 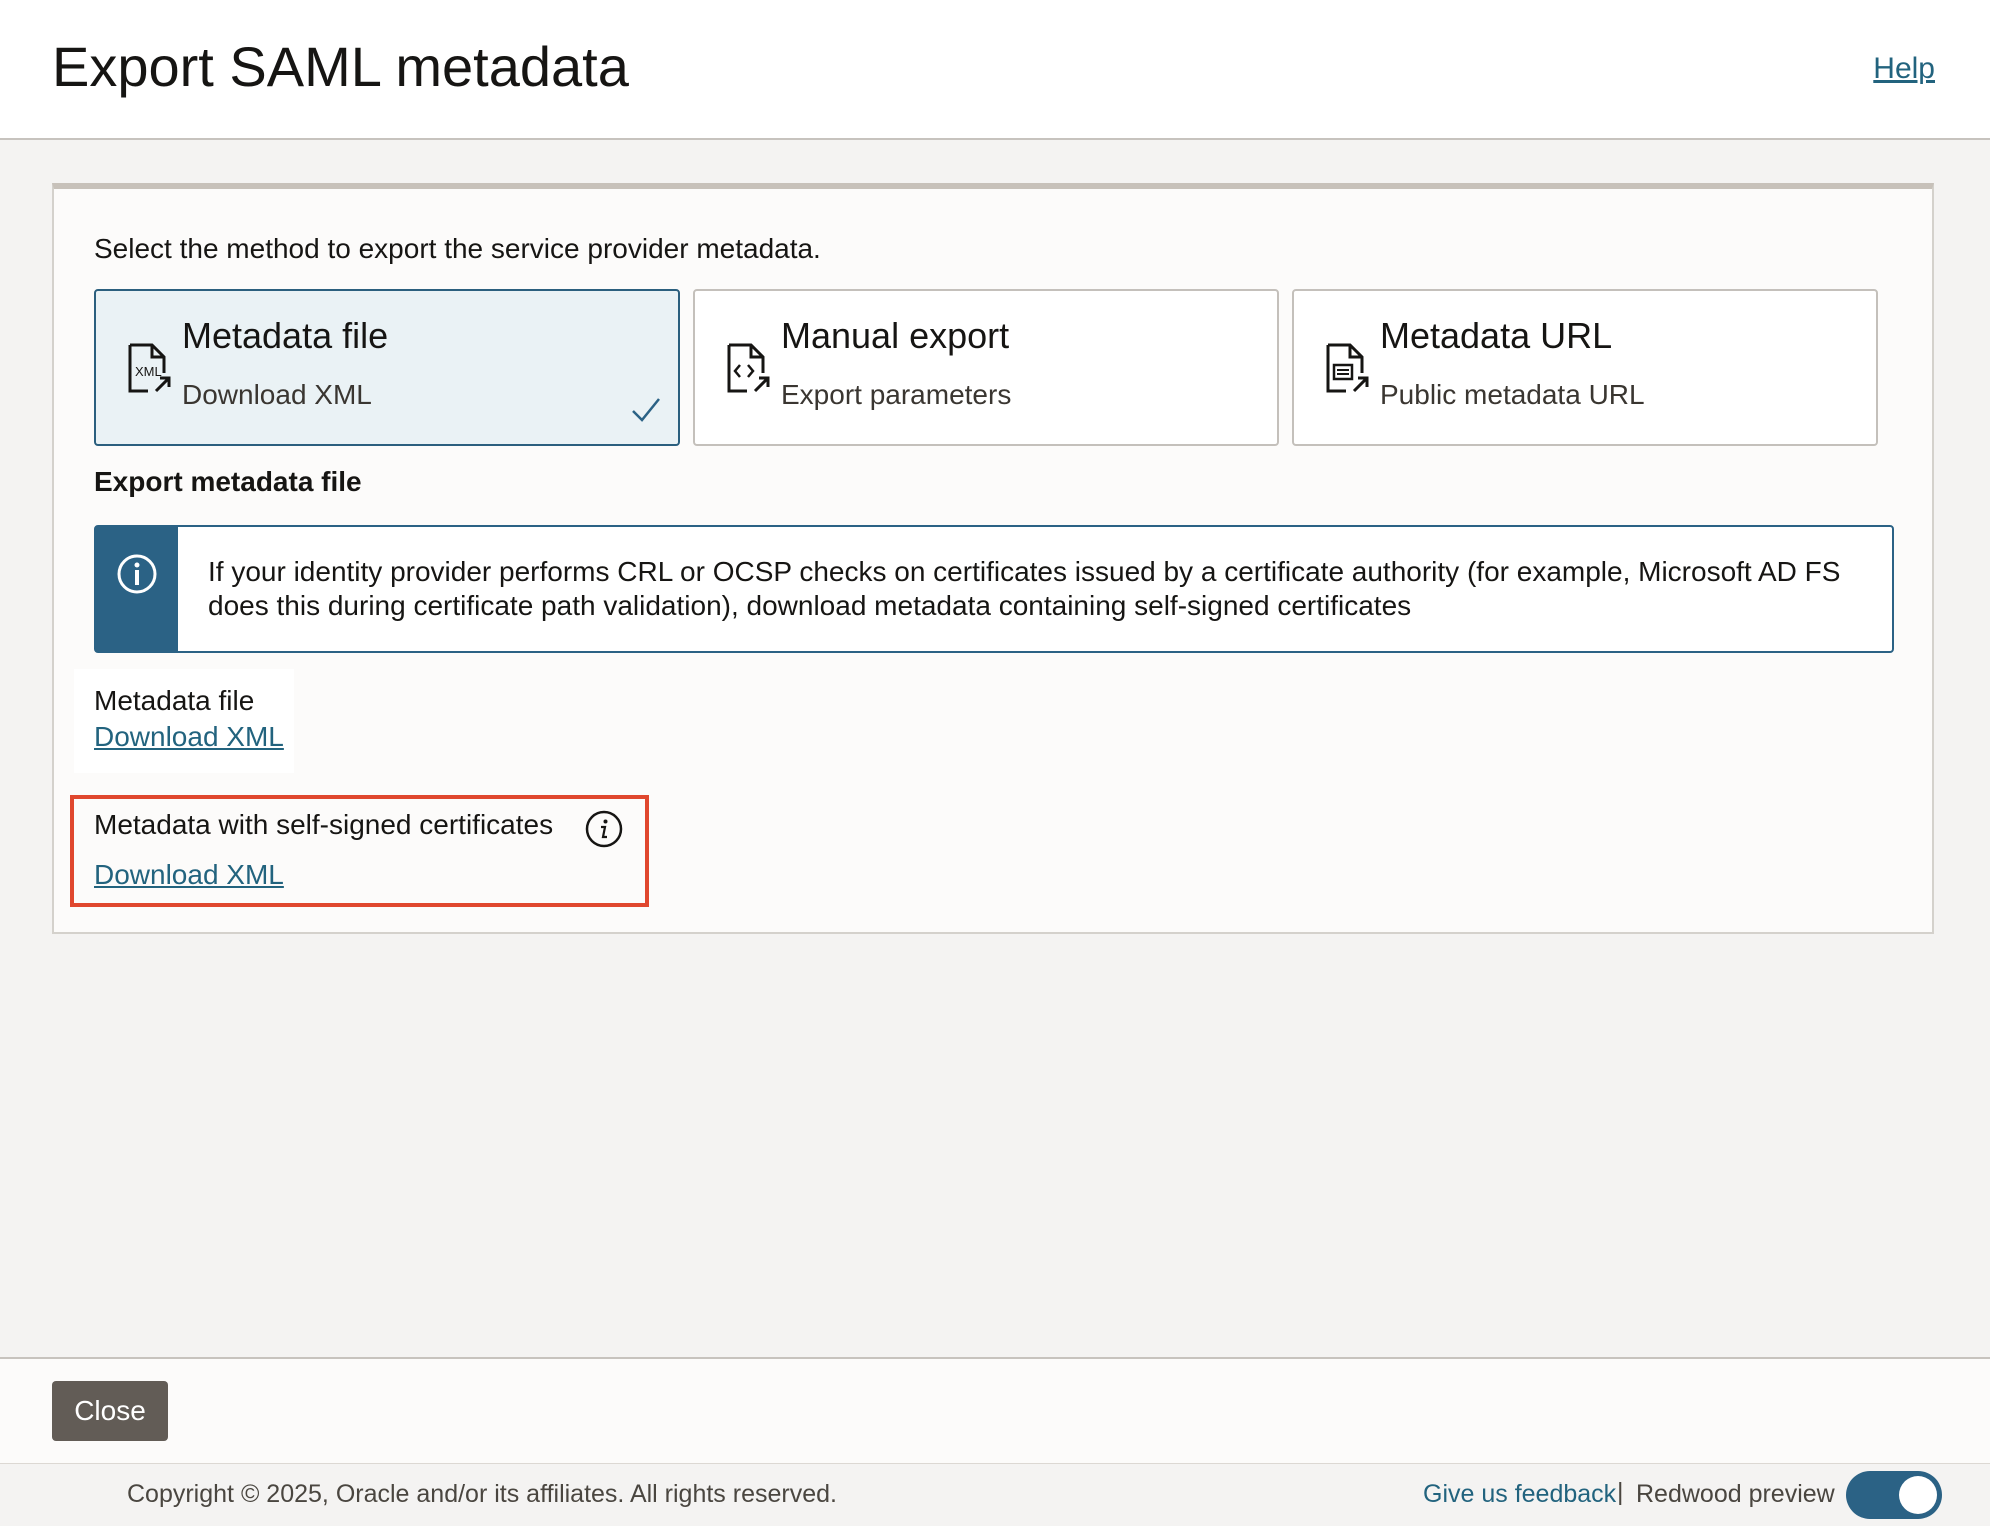 What do you see at coordinates (1496, 335) in the screenshot?
I see `option-title: Metadata URL` at bounding box center [1496, 335].